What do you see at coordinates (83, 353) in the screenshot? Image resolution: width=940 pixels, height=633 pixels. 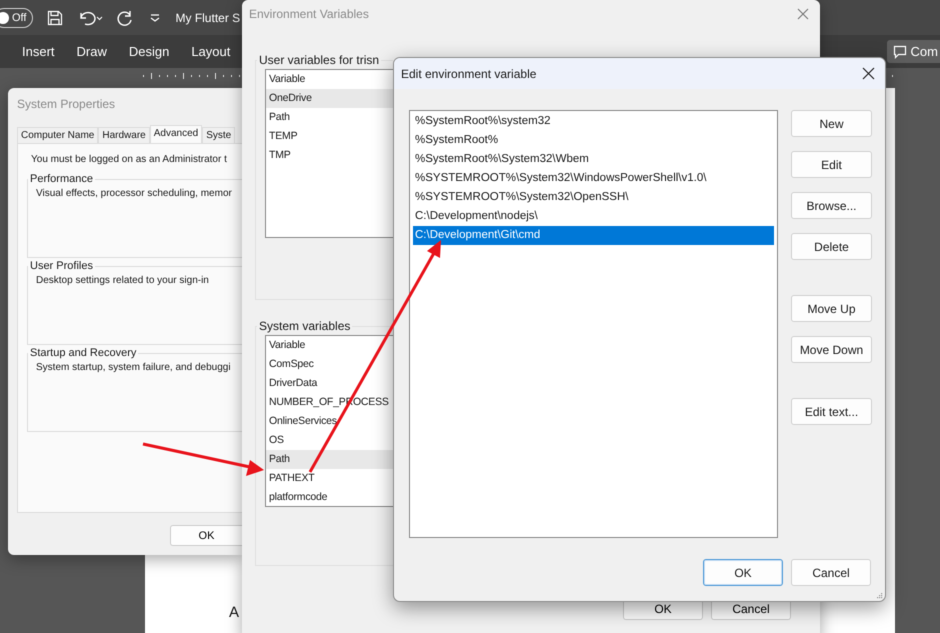 I see `group-label: Startup and Recovery` at bounding box center [83, 353].